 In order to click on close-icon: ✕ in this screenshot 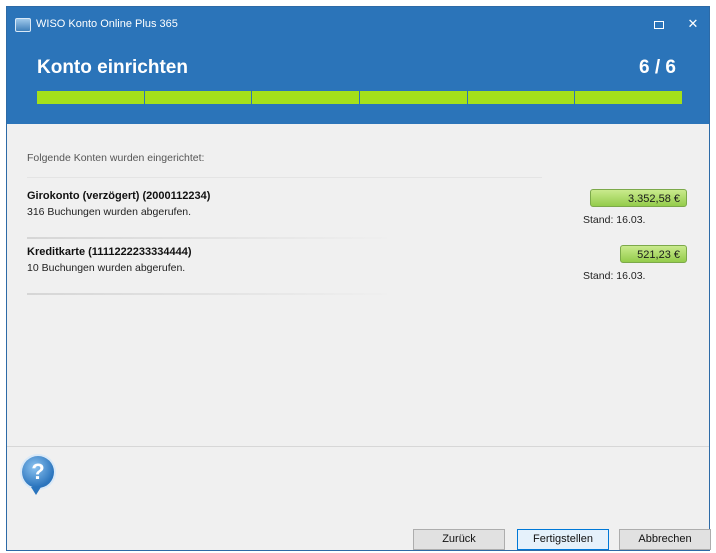, I will do `click(693, 23)`.